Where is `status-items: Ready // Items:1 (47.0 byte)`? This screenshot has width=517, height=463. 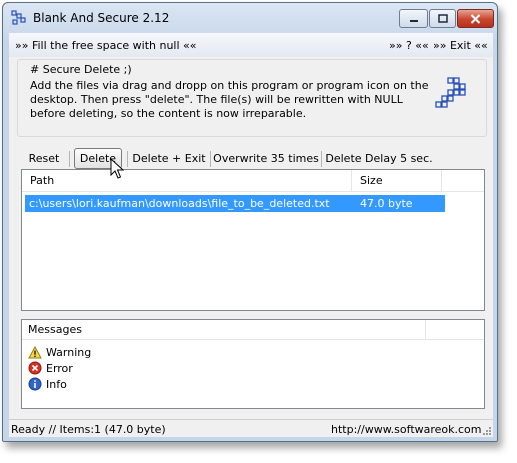 status-items: Ready // Items:1 (47.0 byte) is located at coordinates (88, 429).